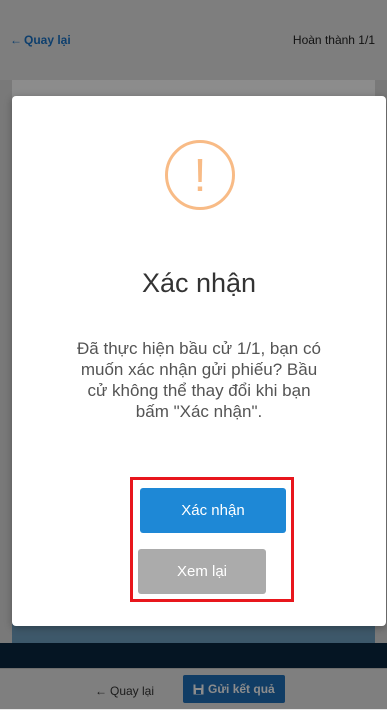 The image size is (387, 710). Describe the element at coordinates (213, 510) in the screenshot. I see `confirm-button: Xác nhận` at that location.